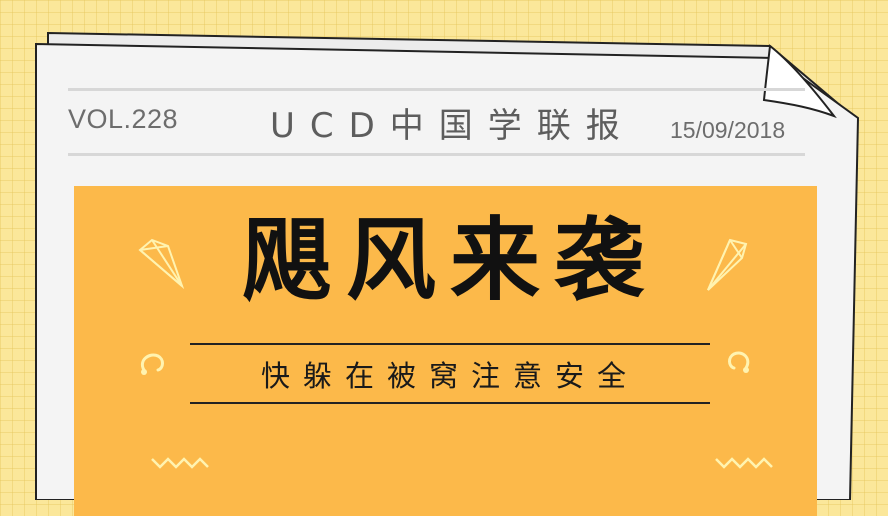 This screenshot has width=888, height=516. What do you see at coordinates (449, 376) in the screenshot?
I see `subtitle: 快躲在被窝注意安全` at bounding box center [449, 376].